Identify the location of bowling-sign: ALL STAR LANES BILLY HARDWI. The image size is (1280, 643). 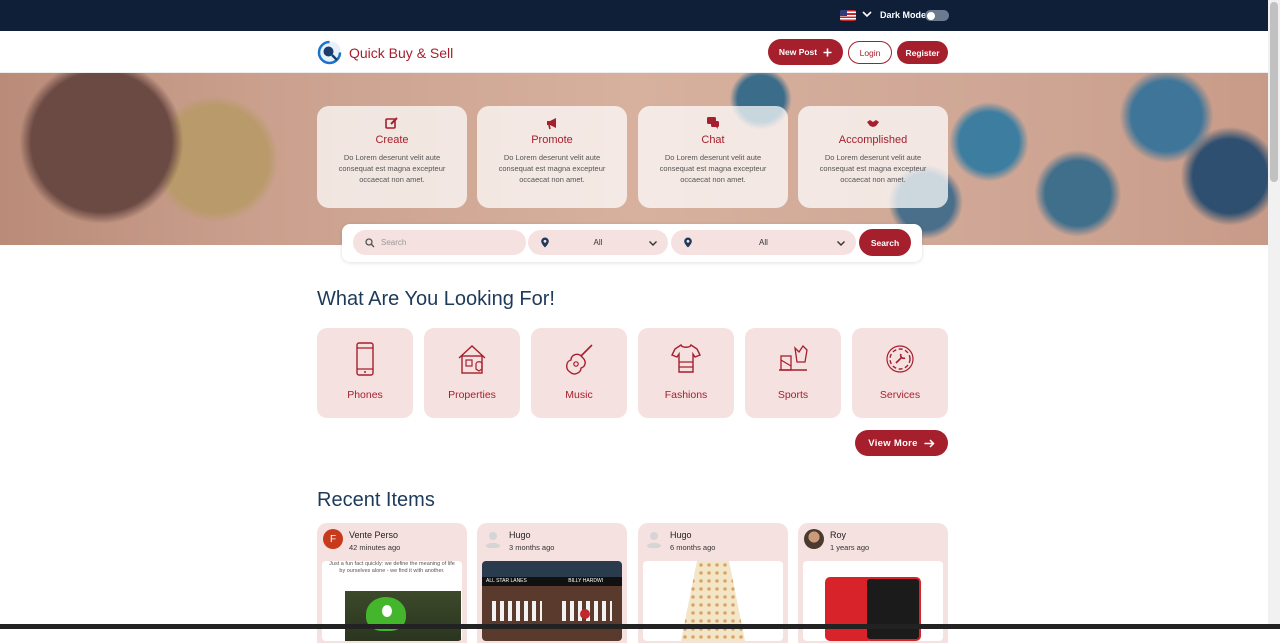
(552, 581).